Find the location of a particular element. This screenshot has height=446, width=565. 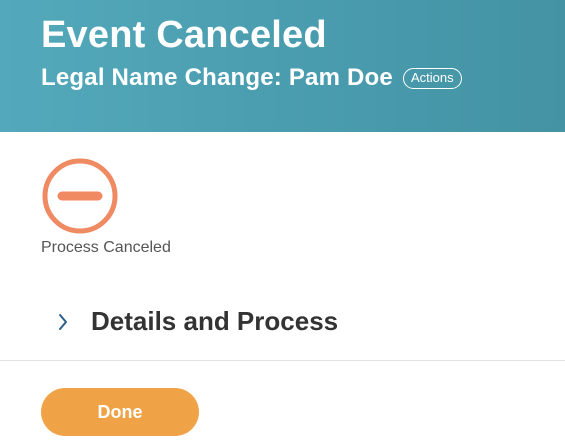

event-subtitle: Legal Name Change: Pam Doe is located at coordinates (217, 77).